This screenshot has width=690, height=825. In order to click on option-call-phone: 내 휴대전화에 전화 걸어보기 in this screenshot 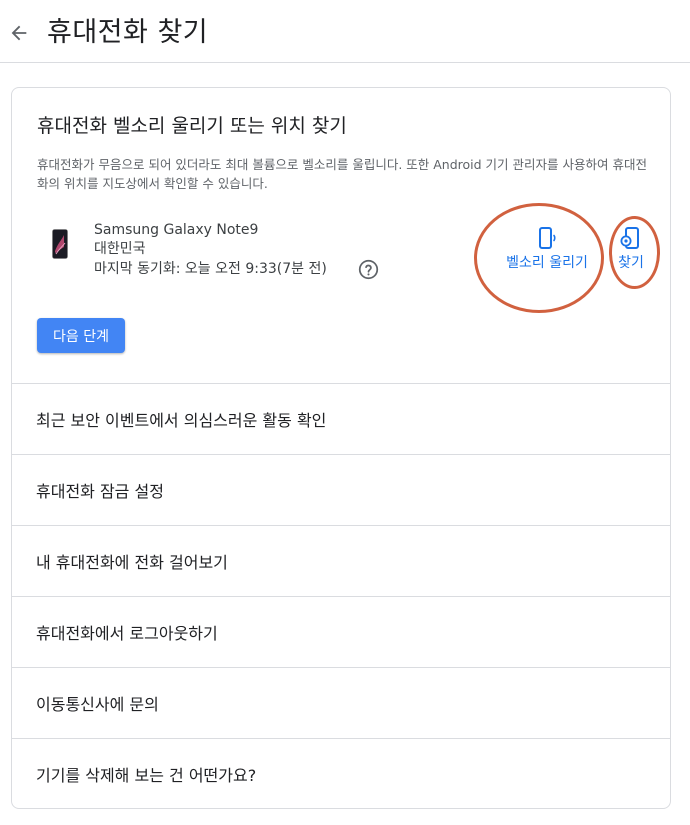, I will do `click(341, 560)`.